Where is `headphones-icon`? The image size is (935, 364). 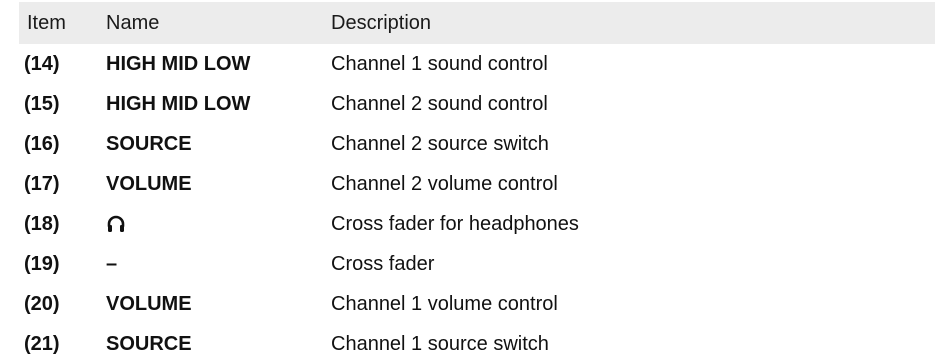
headphones-icon is located at coordinates (116, 223).